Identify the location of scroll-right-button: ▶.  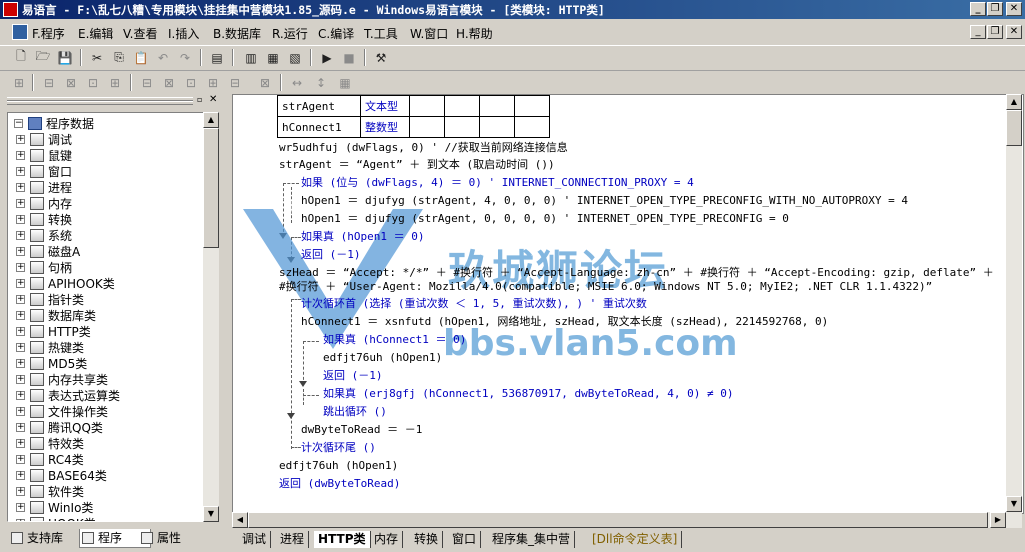
(998, 520).